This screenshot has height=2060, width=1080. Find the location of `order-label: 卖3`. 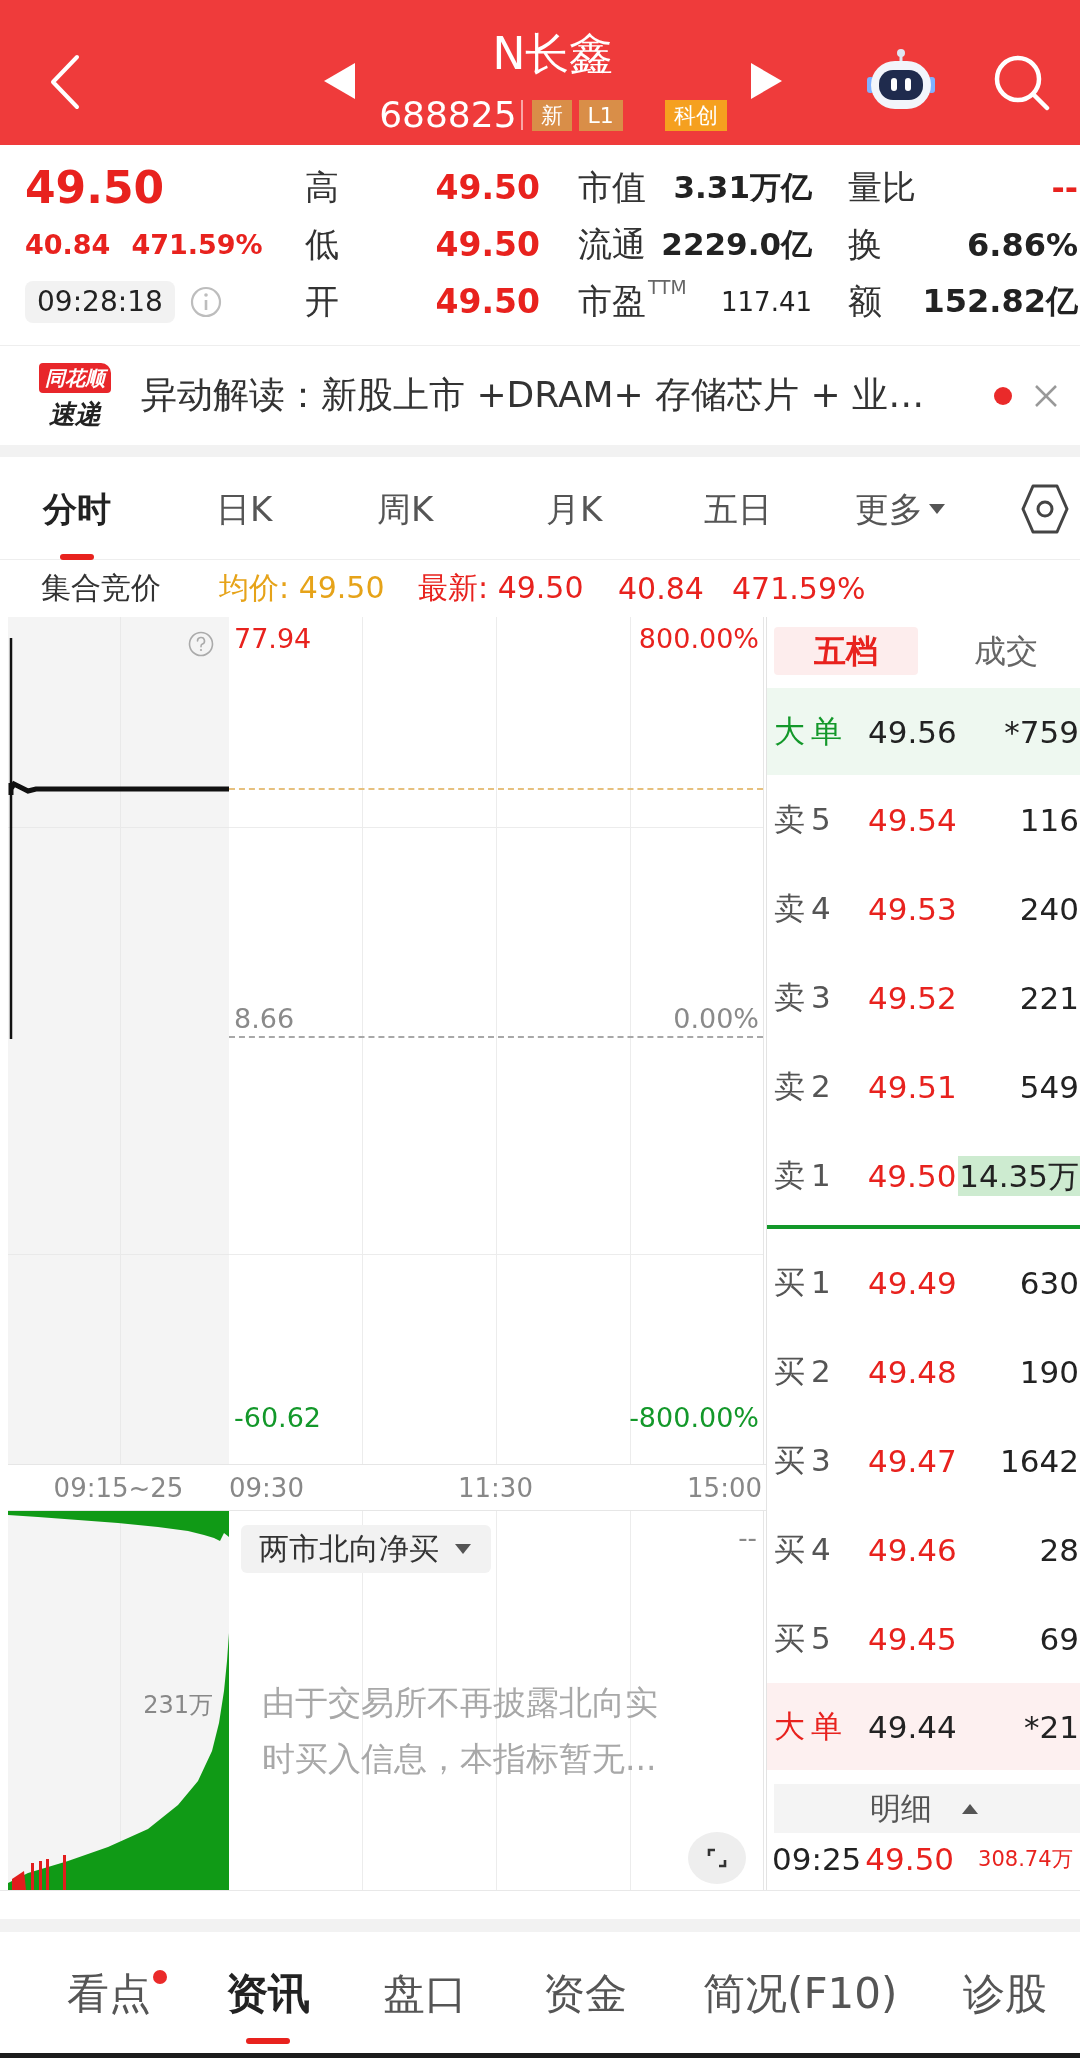

order-label: 卖3 is located at coordinates (806, 997).